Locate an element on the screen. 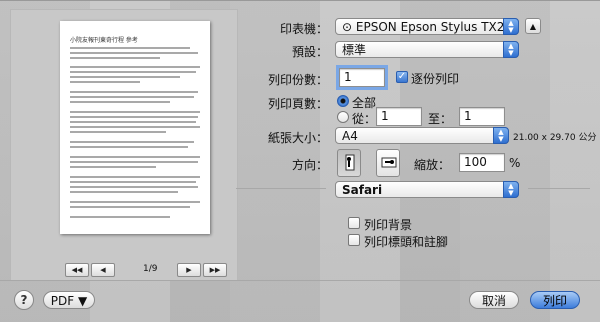  collate-label: 逐份列印 is located at coordinates (435, 79).